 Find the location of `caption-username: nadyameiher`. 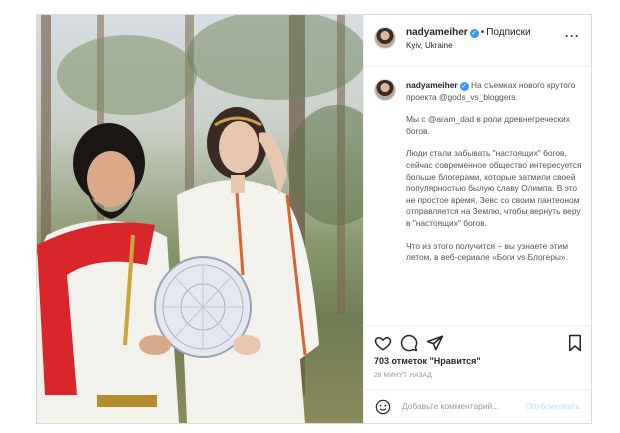

caption-username: nadyameiher is located at coordinates (432, 85).